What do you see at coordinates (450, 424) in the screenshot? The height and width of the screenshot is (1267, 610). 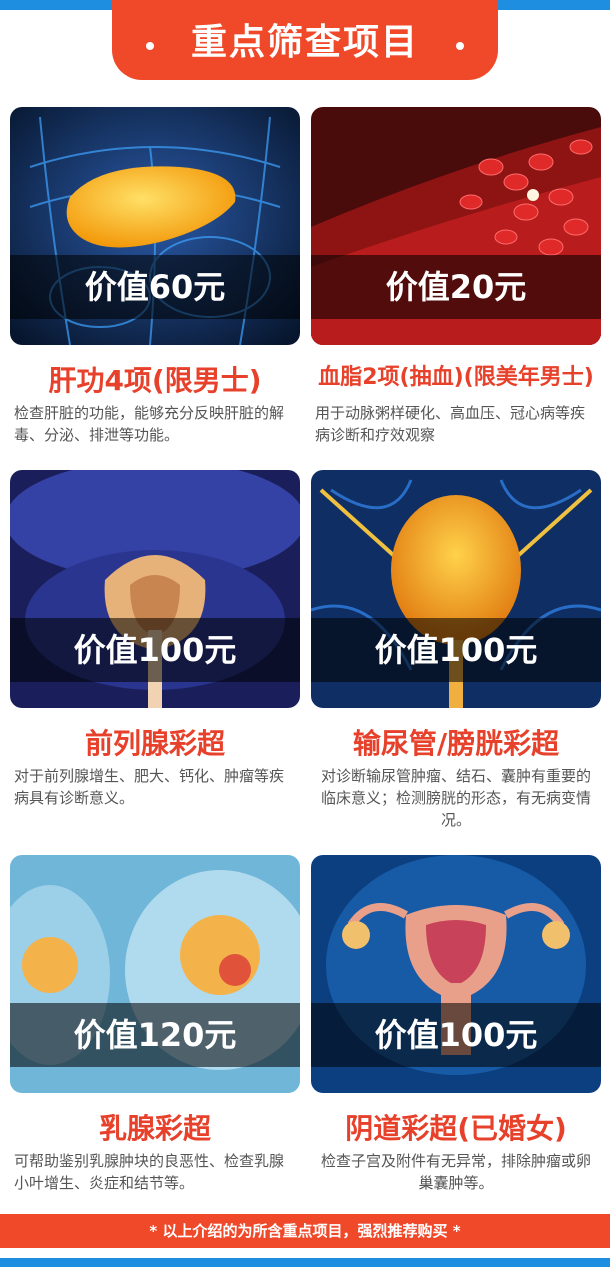 I see `item-desc: 用于动脉粥样硬化、高血压、冠心病等疾病诊断和疗效观察` at bounding box center [450, 424].